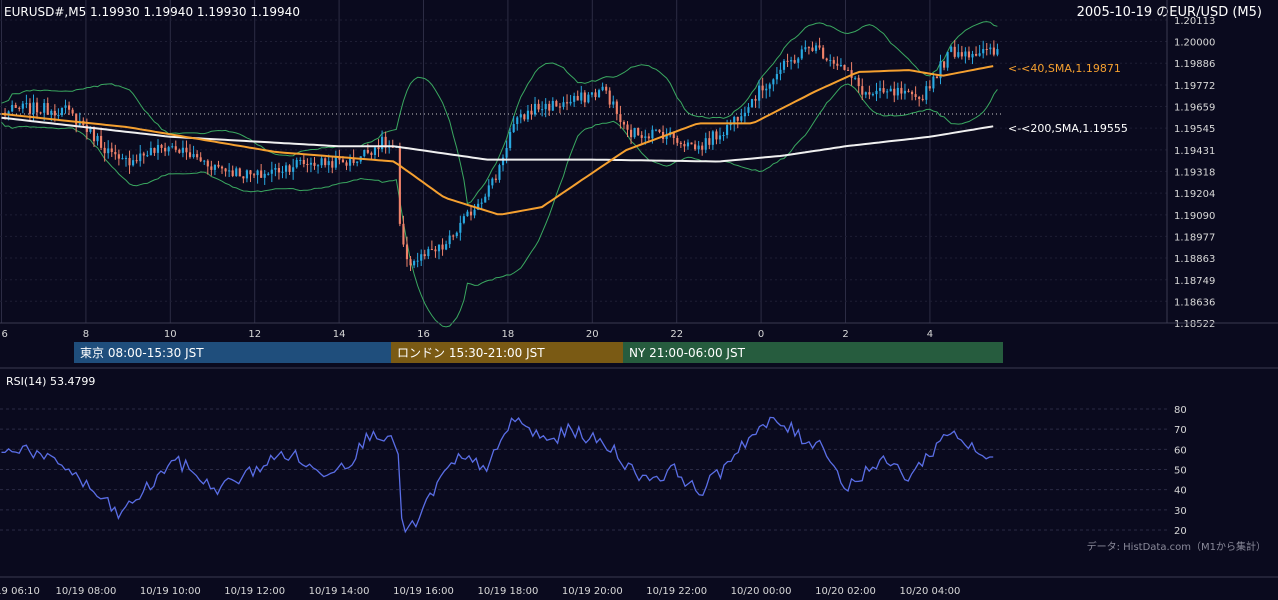  I want to click on data-source-note: データ: HistData.com（M1から集計）, so click(1176, 546).